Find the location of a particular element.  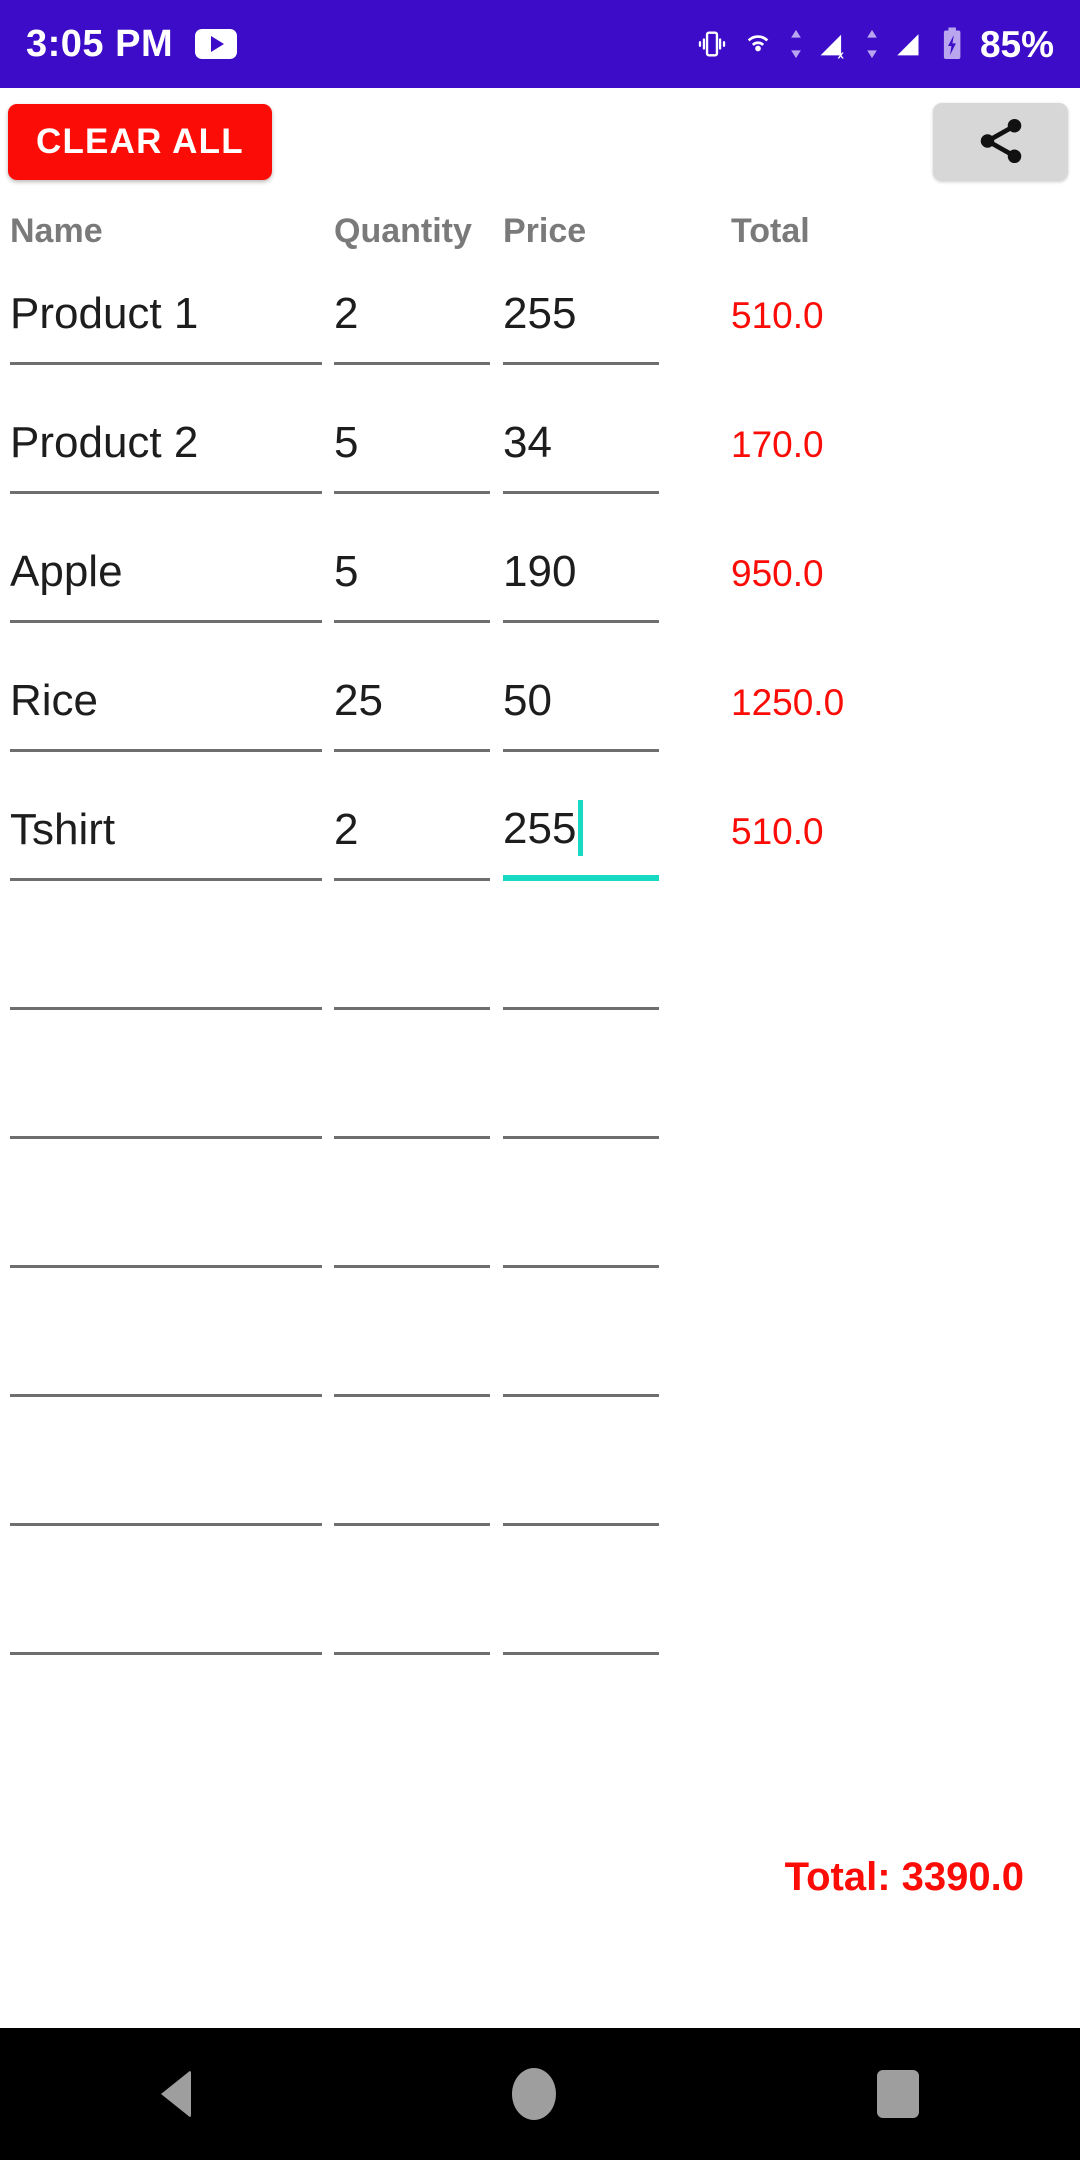

table-row: Apple 5 190 950.0 is located at coordinates (545, 573).